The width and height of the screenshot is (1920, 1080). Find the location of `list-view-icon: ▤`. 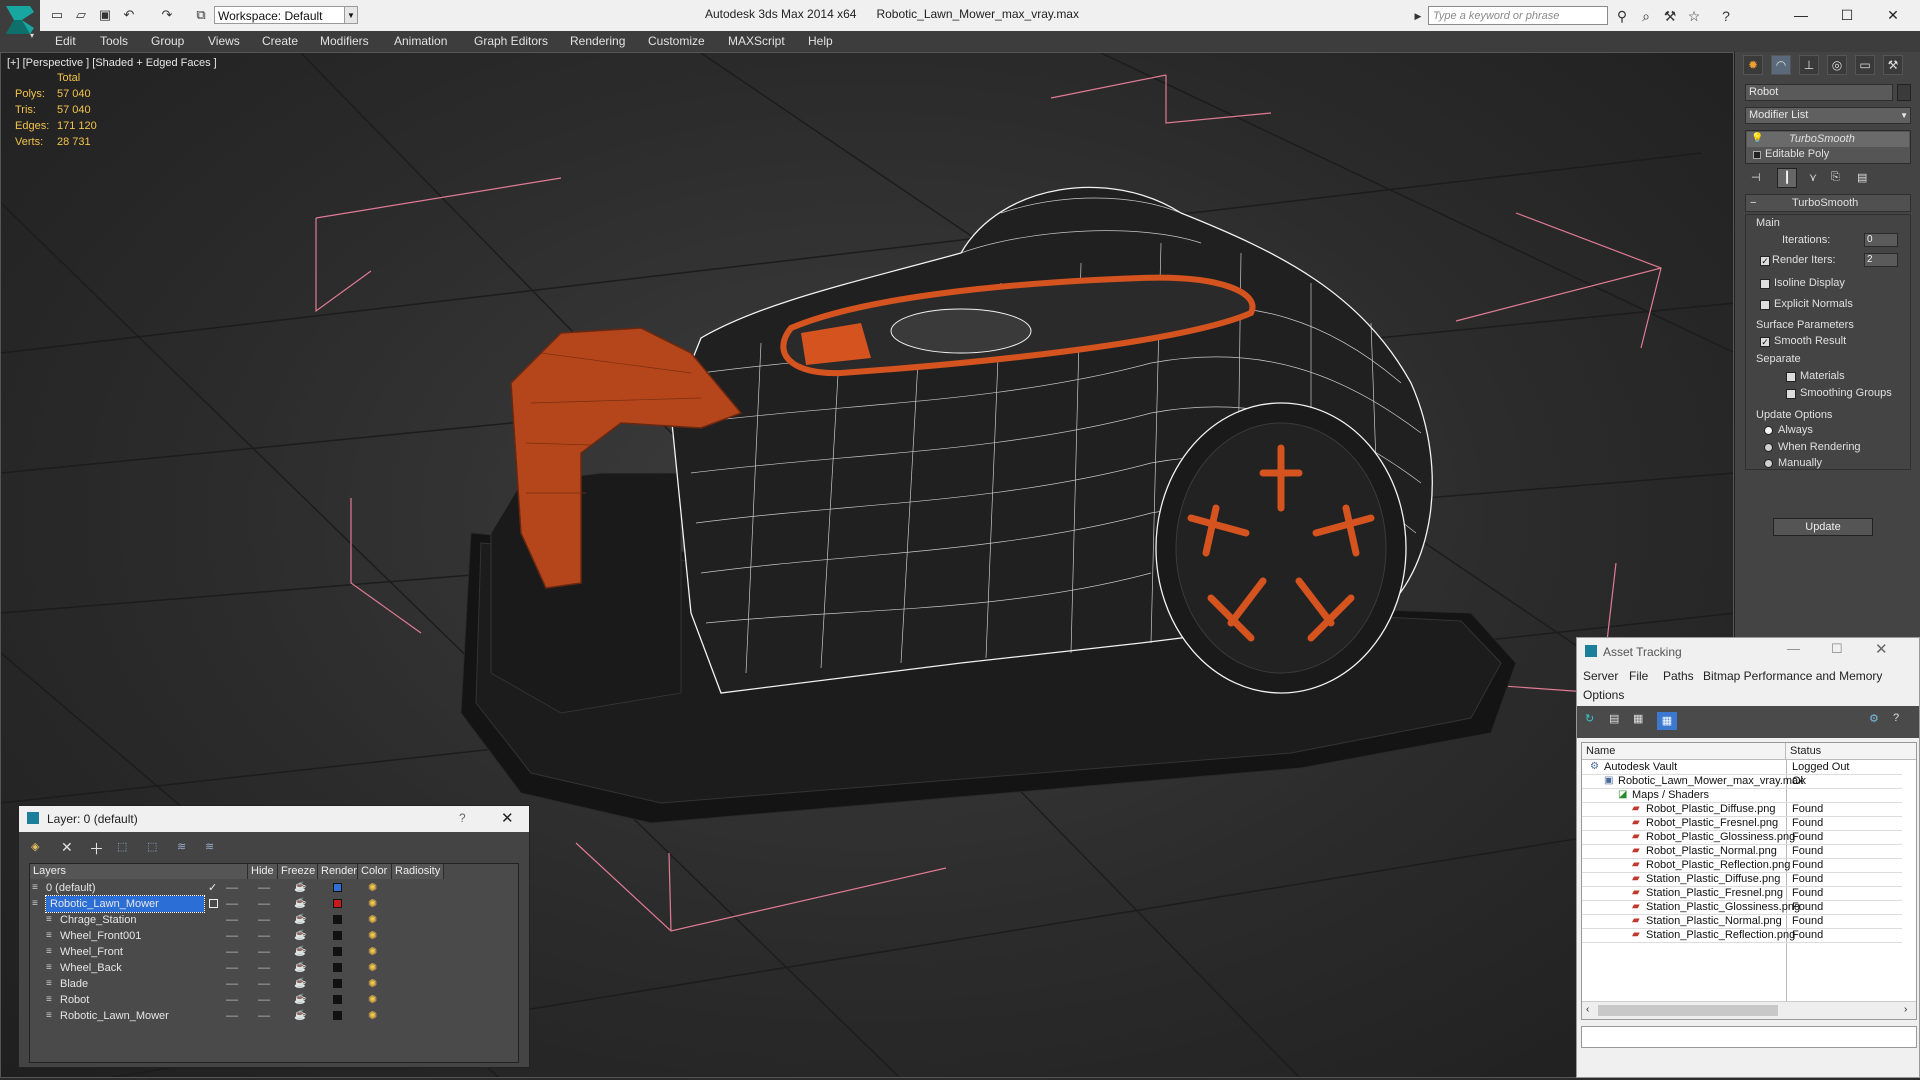

list-view-icon: ▤ is located at coordinates (1614, 718).